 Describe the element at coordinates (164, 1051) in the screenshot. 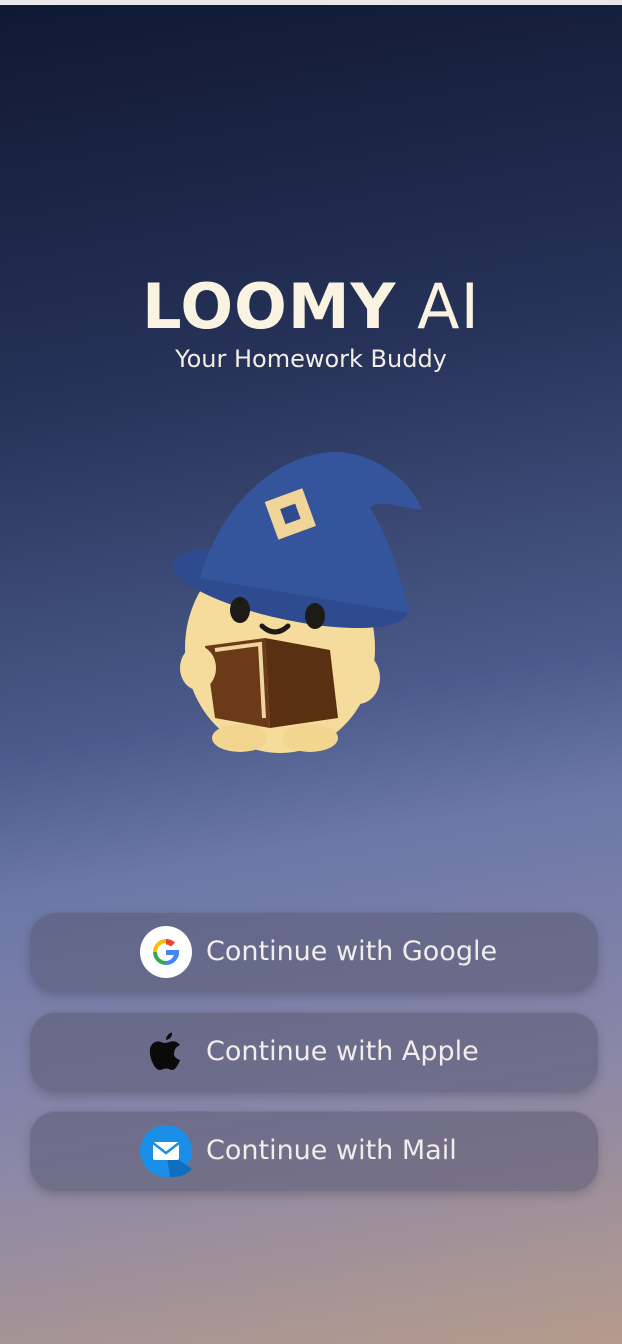

I see `apple-icon` at that location.